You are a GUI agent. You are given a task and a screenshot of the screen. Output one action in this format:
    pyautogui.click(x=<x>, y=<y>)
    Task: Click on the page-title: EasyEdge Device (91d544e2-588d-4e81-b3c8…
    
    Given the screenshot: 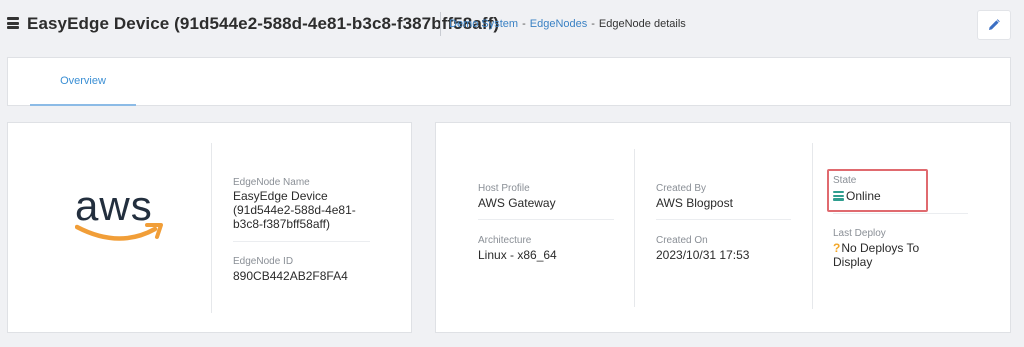 What is the action you would take?
    pyautogui.click(x=263, y=23)
    